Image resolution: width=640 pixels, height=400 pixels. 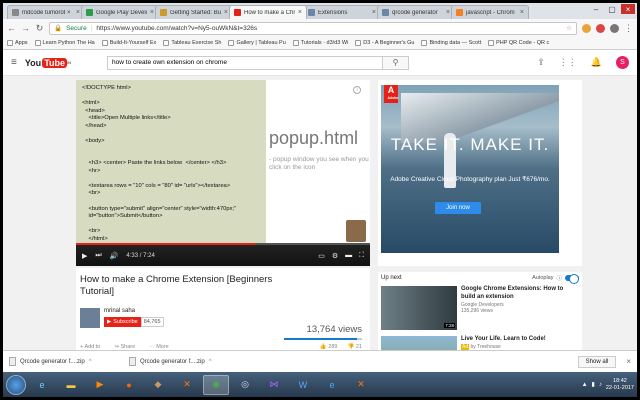 What do you see at coordinates (596, 9) in the screenshot?
I see `minimize-icon: –` at bounding box center [596, 9].